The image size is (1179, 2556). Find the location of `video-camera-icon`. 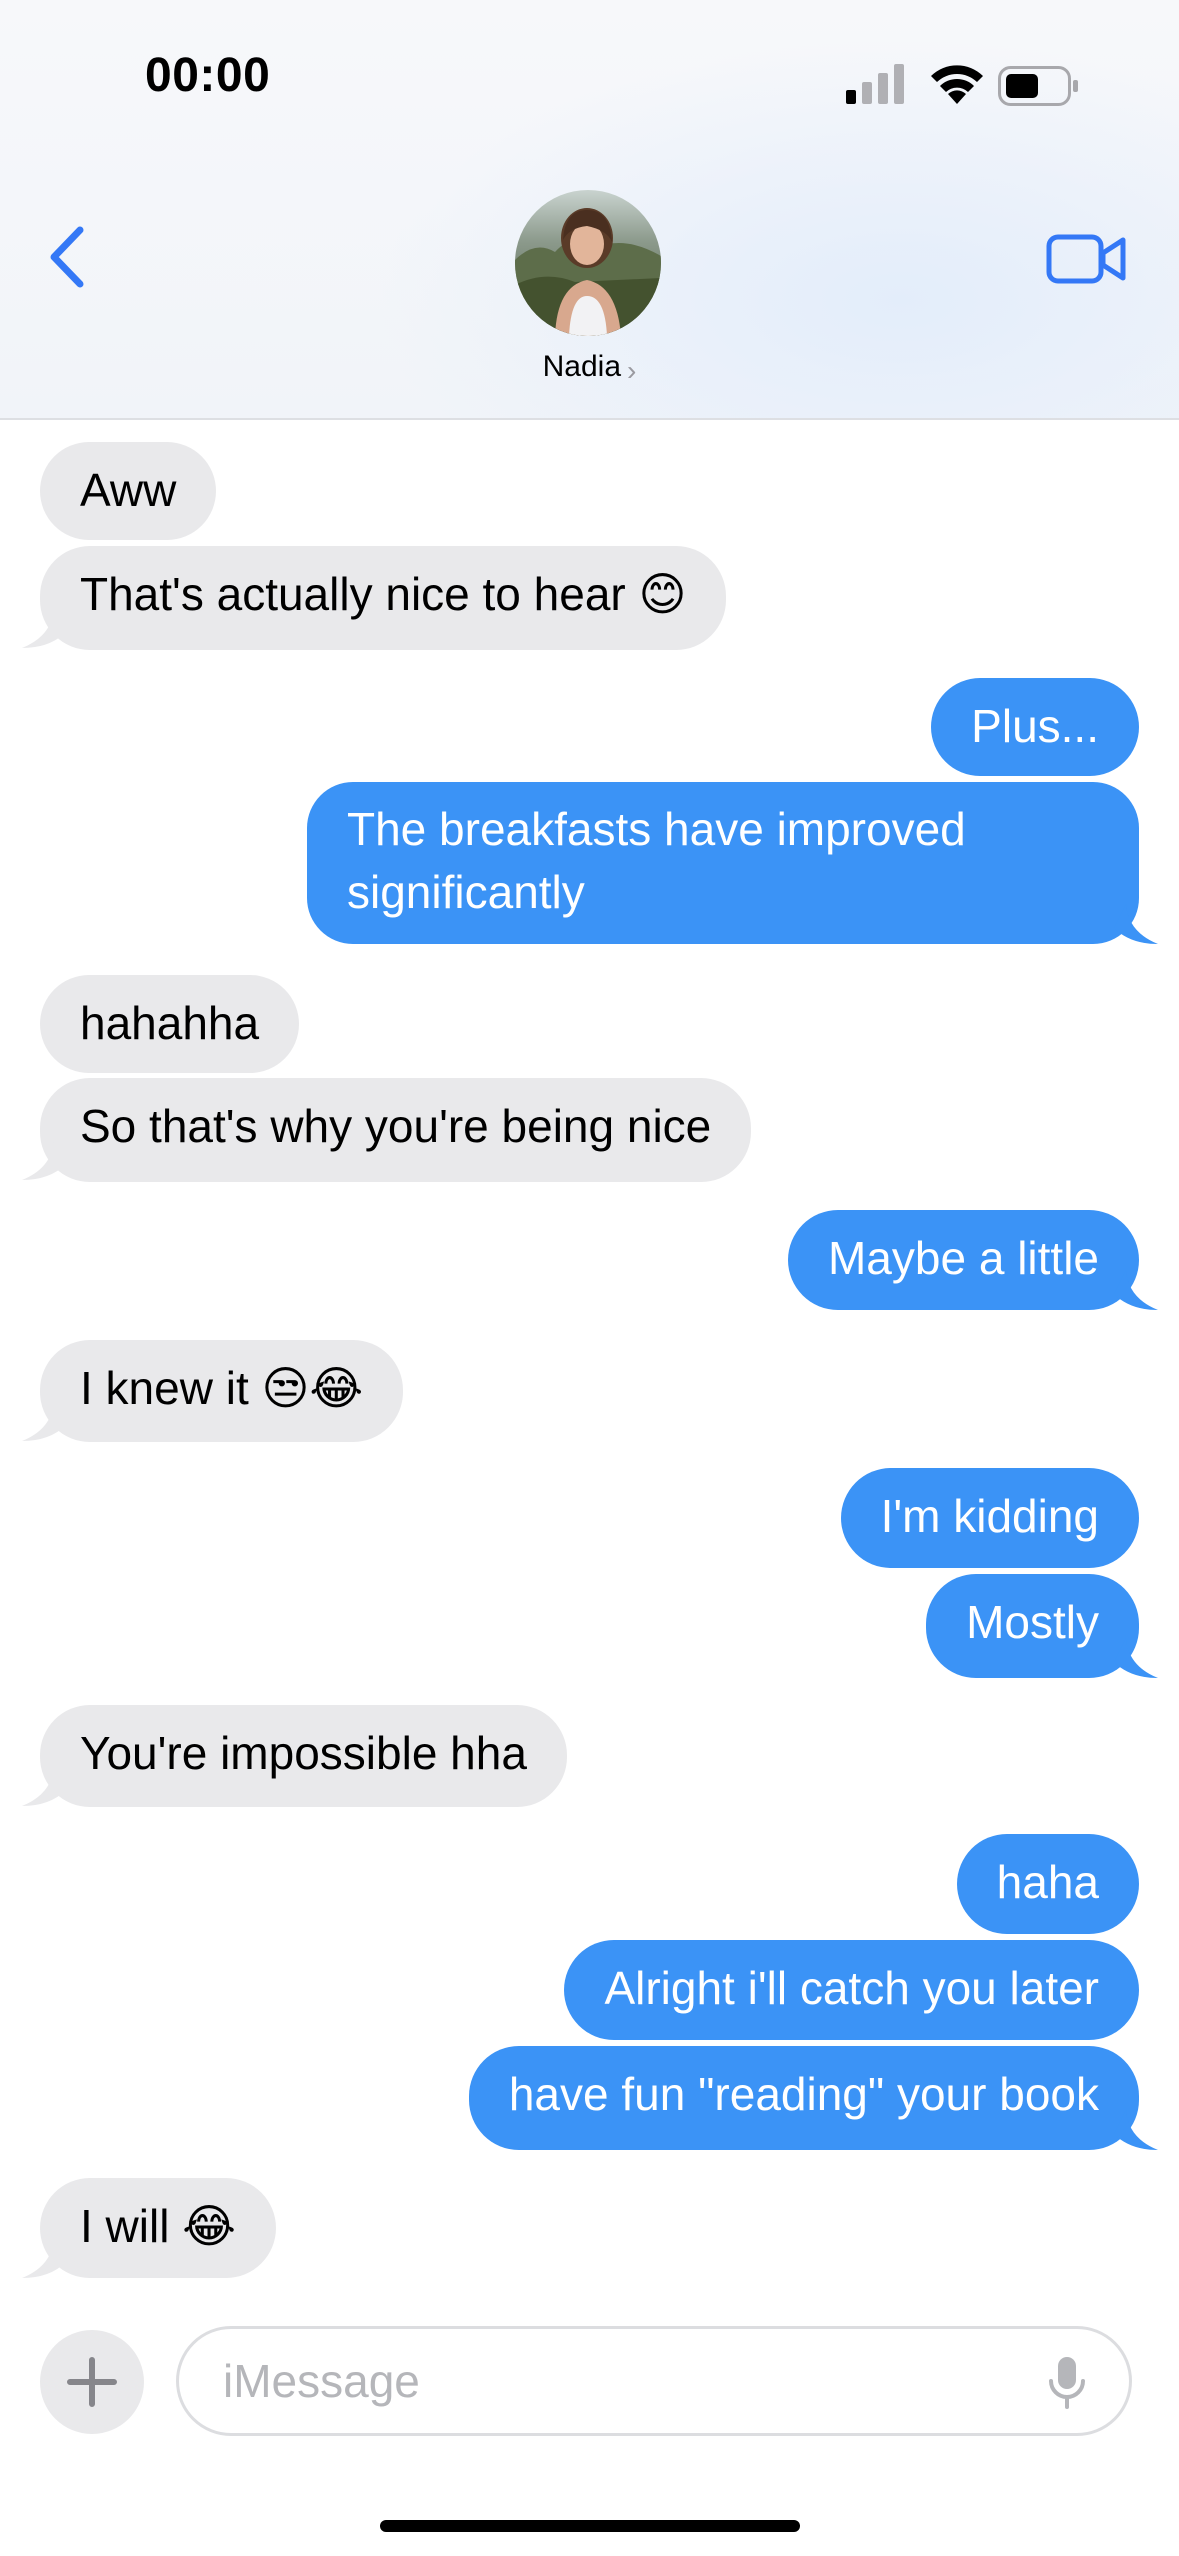

video-camera-icon is located at coordinates (1086, 259).